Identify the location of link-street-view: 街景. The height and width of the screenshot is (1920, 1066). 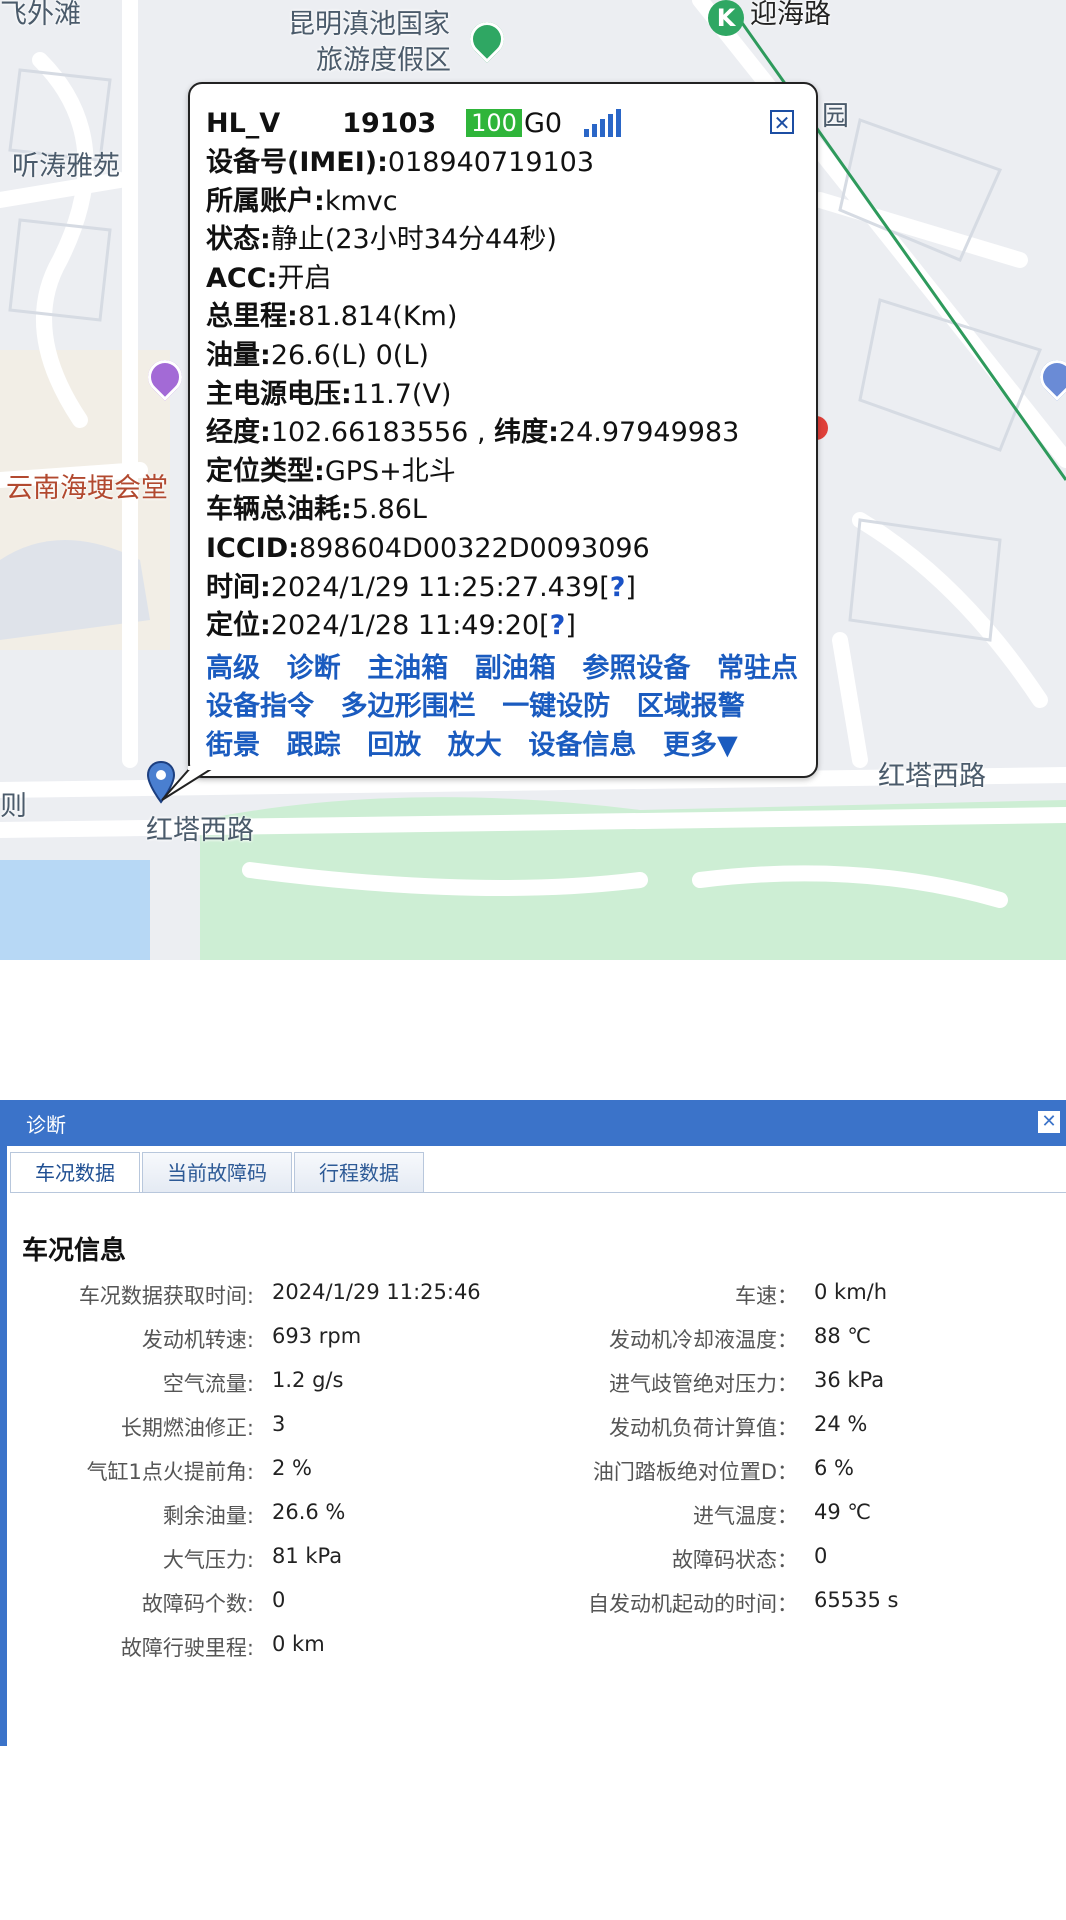
(233, 745).